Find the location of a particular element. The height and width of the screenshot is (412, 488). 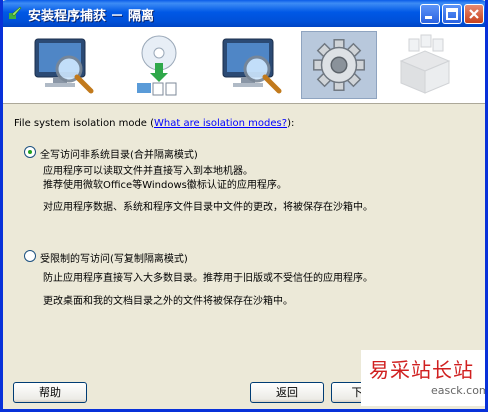

title-bar: 安装程序捕获 － 隔离 is located at coordinates (244, 13).